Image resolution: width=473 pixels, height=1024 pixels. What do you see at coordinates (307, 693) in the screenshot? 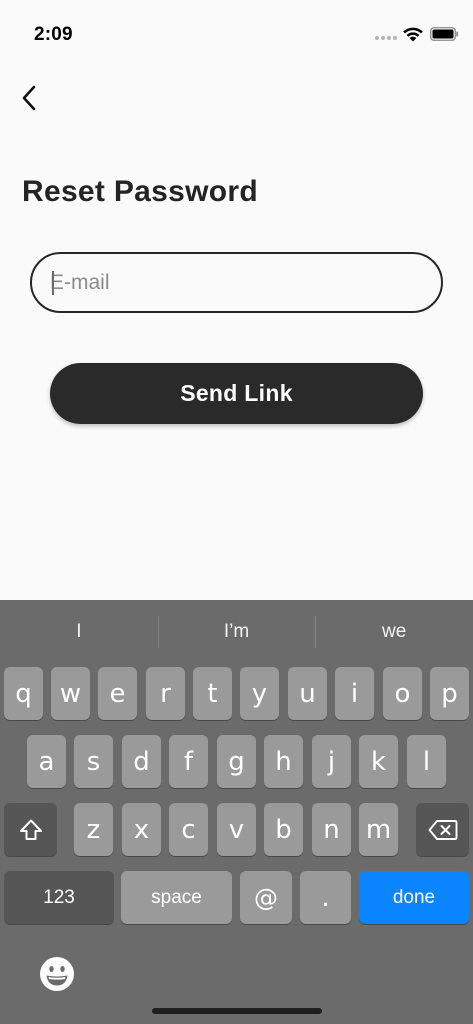
I see `key-u: u` at bounding box center [307, 693].